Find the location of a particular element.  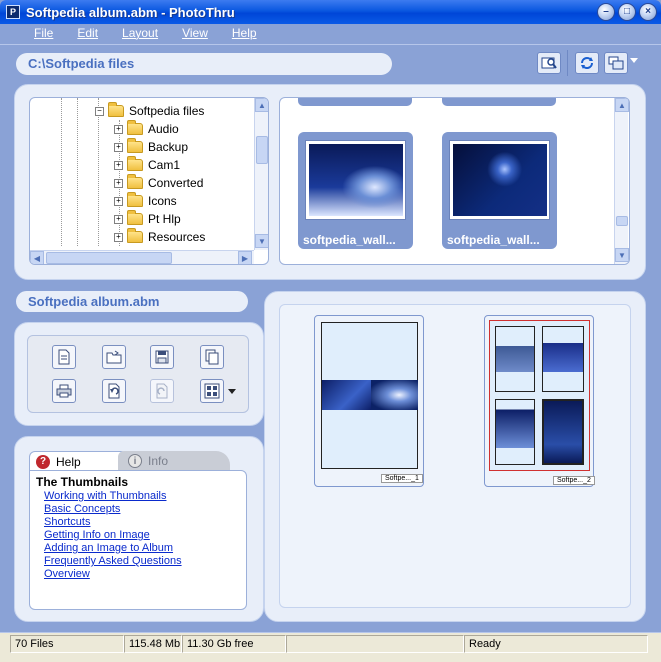

toolbar-divider is located at coordinates (567, 63).